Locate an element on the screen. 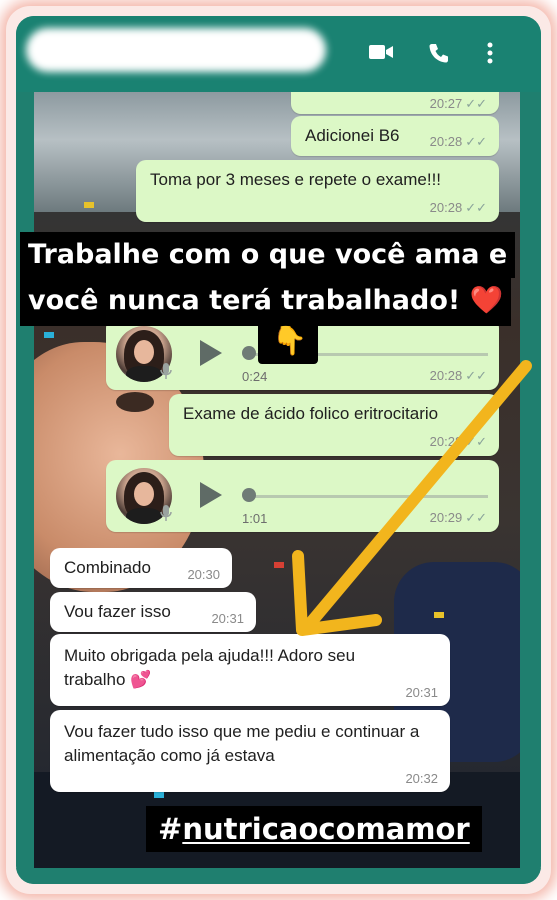  message-text: Vou fazer isso is located at coordinates (117, 611).